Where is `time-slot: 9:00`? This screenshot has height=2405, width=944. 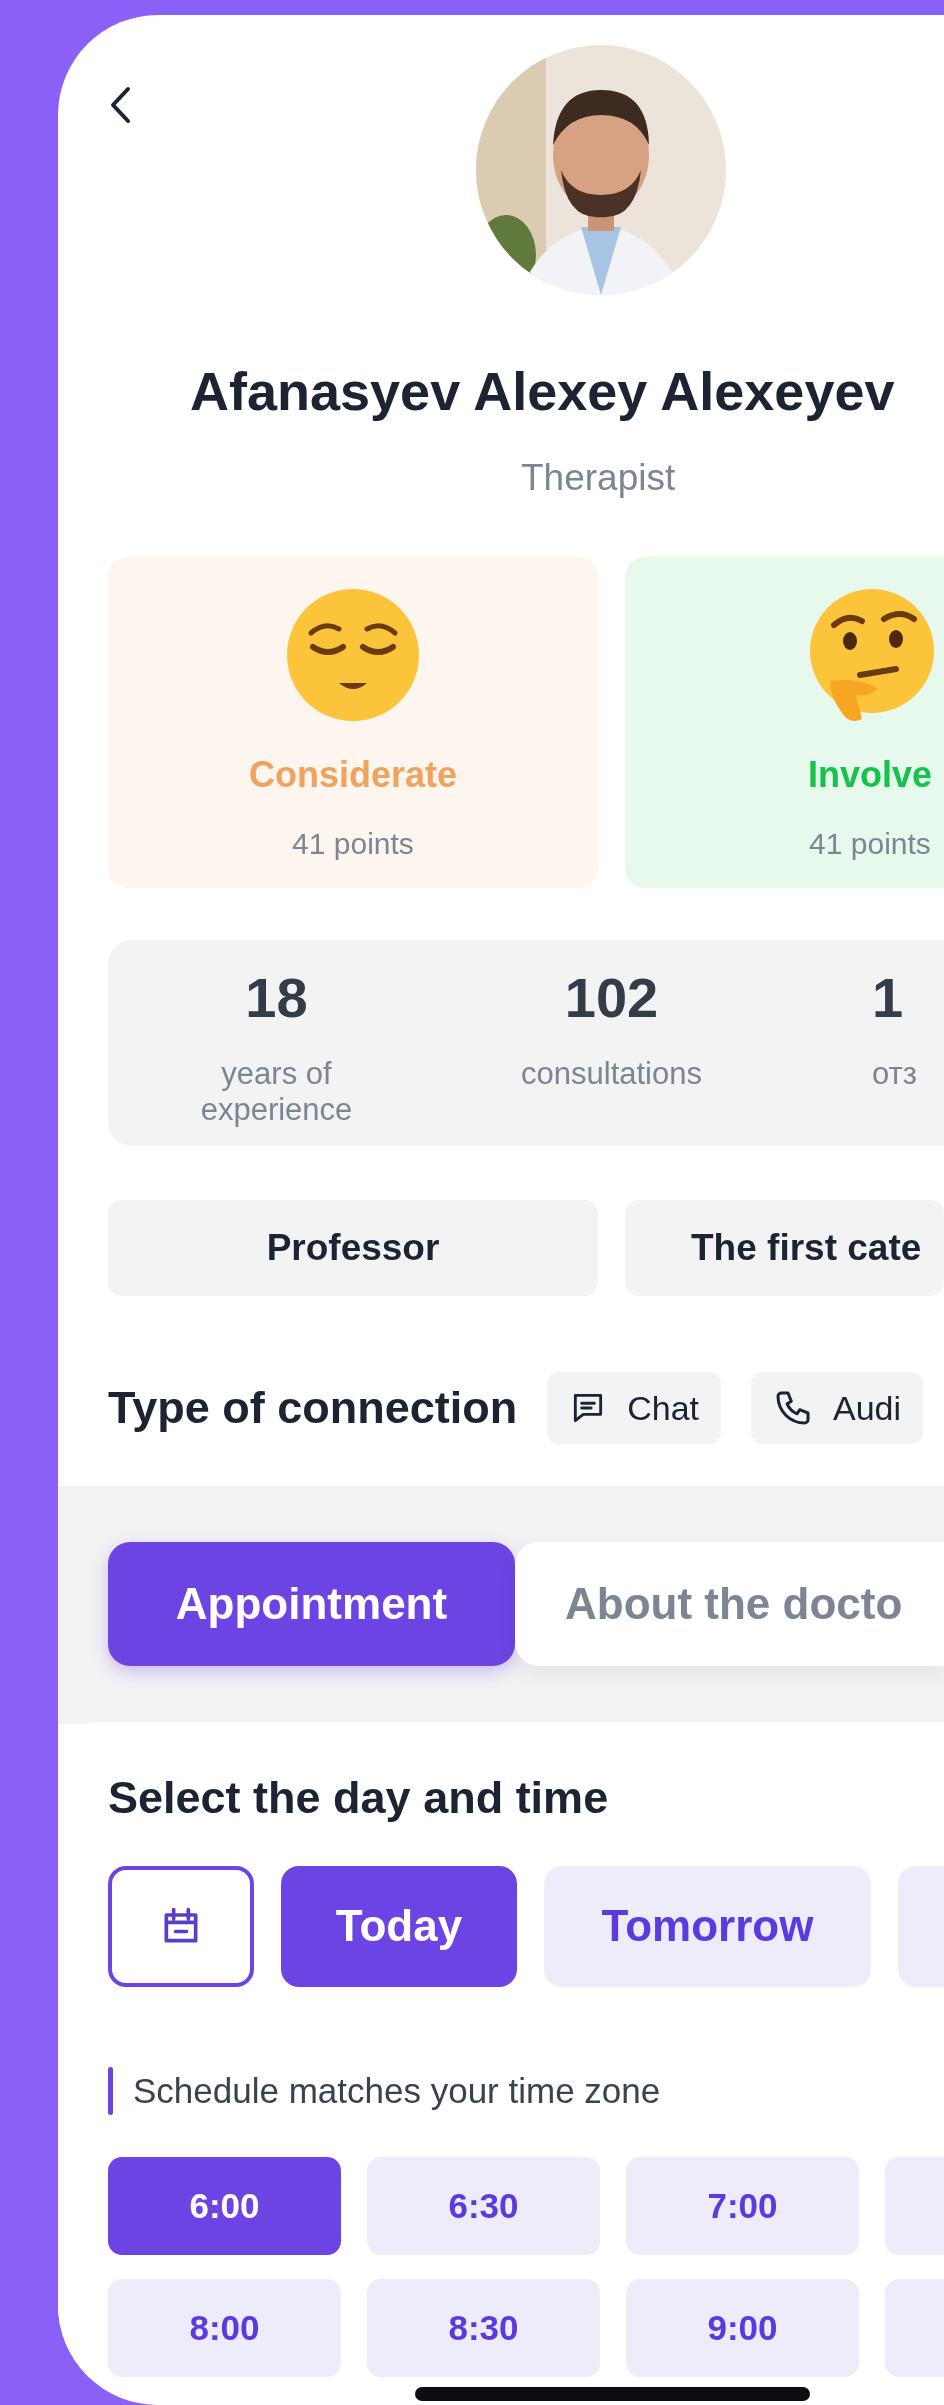
time-slot: 9:00 is located at coordinates (742, 2328).